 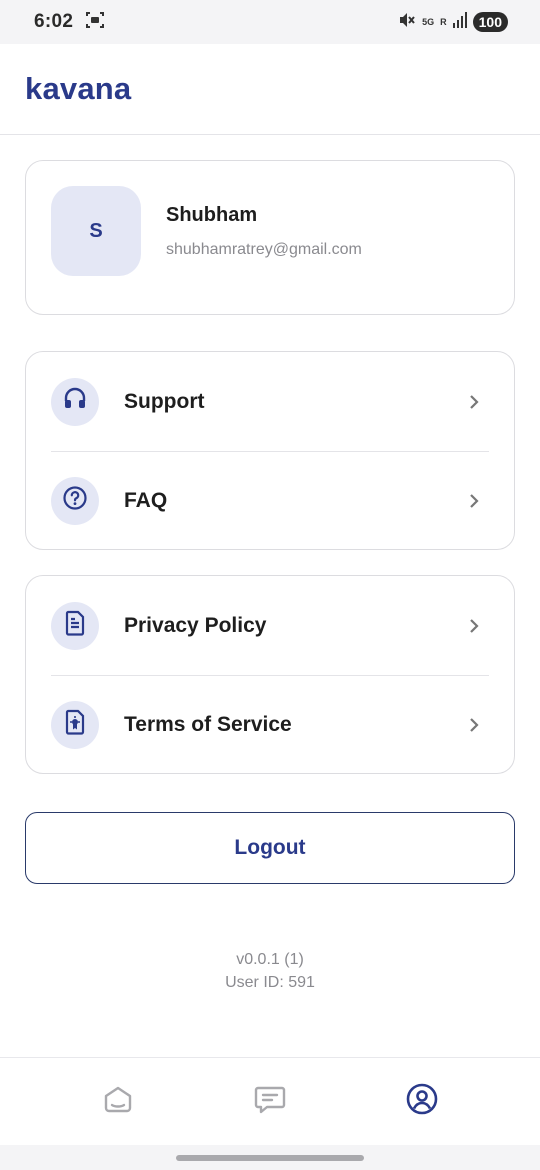 I want to click on menu-label: Terms of Service, so click(x=208, y=724).